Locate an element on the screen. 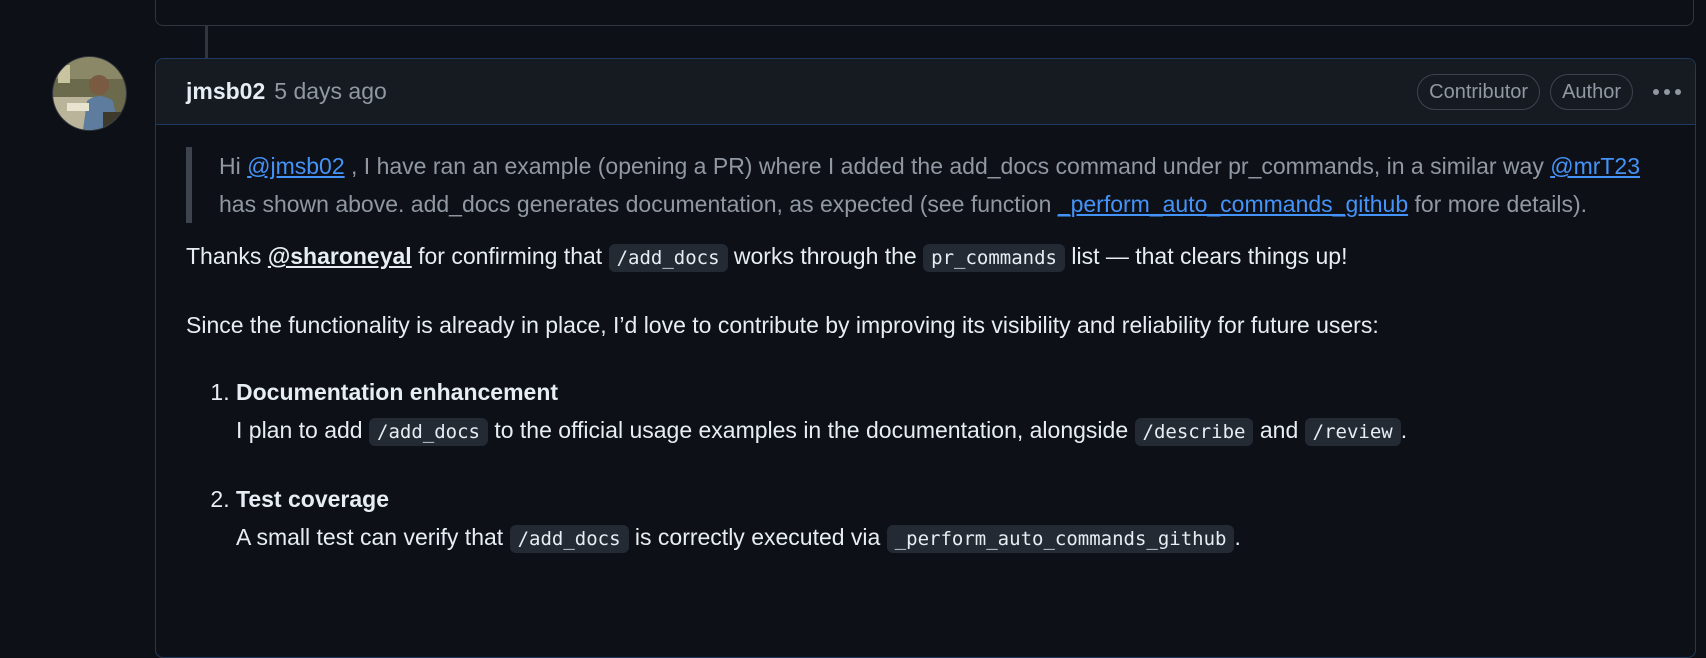 Image resolution: width=1706 pixels, height=658 pixels. avatar is located at coordinates (89, 93).